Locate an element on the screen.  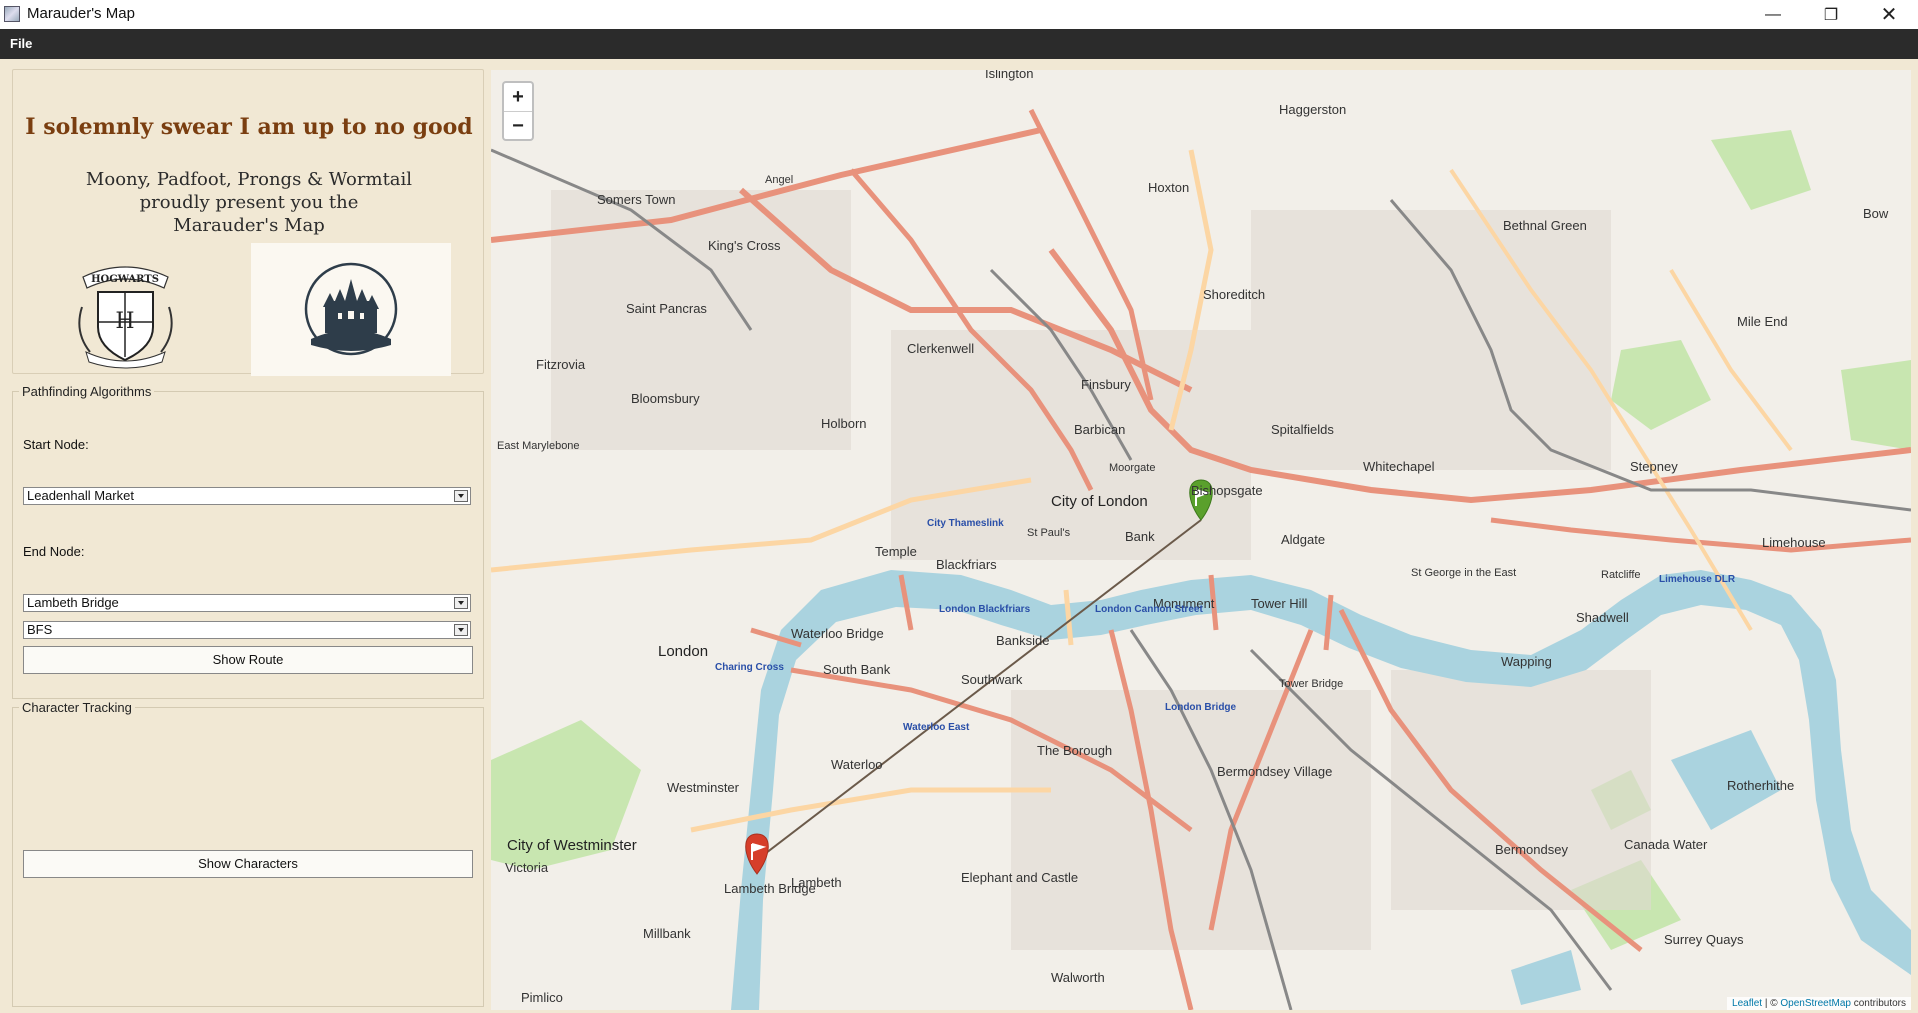
start-node-select: Leadenhall Market is located at coordinates (247, 496).